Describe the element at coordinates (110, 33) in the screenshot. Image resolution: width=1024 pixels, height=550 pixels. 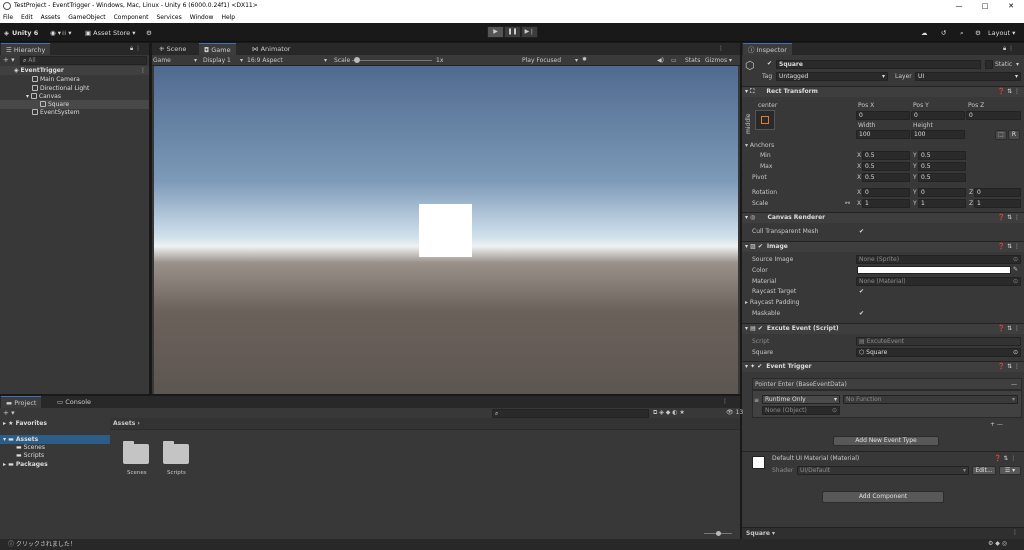
I see `asset-store-button: ▣ Asset Store ▾` at that location.